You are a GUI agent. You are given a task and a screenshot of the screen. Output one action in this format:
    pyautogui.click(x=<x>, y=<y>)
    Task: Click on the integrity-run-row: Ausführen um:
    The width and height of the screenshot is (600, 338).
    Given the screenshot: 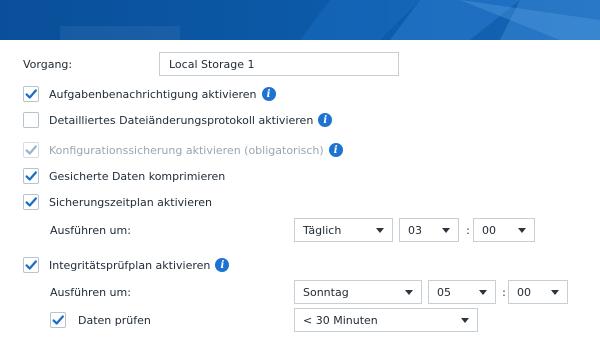 What is the action you would take?
    pyautogui.click(x=90, y=292)
    